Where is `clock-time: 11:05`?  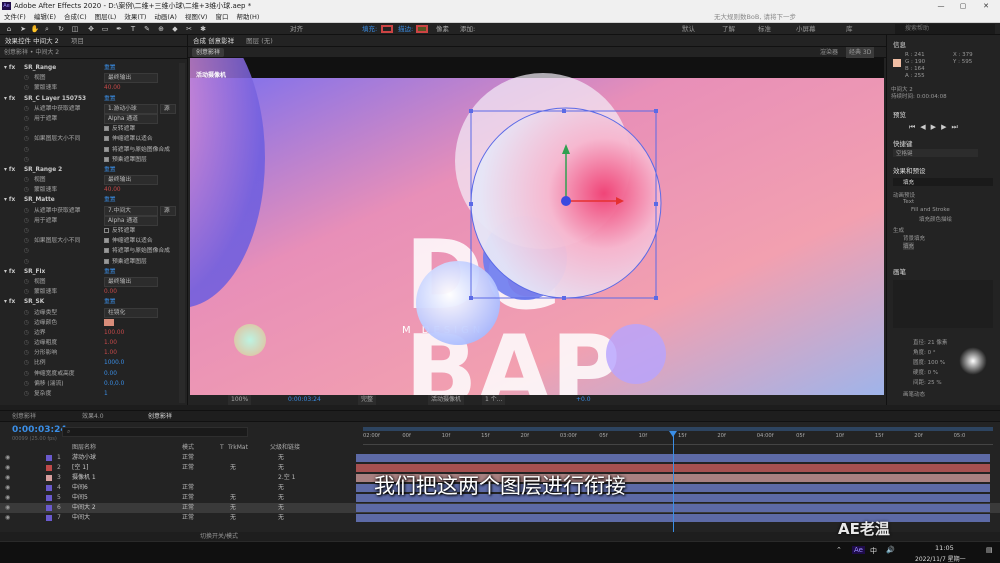
clock-time: 11:05 is located at coordinates (944, 548).